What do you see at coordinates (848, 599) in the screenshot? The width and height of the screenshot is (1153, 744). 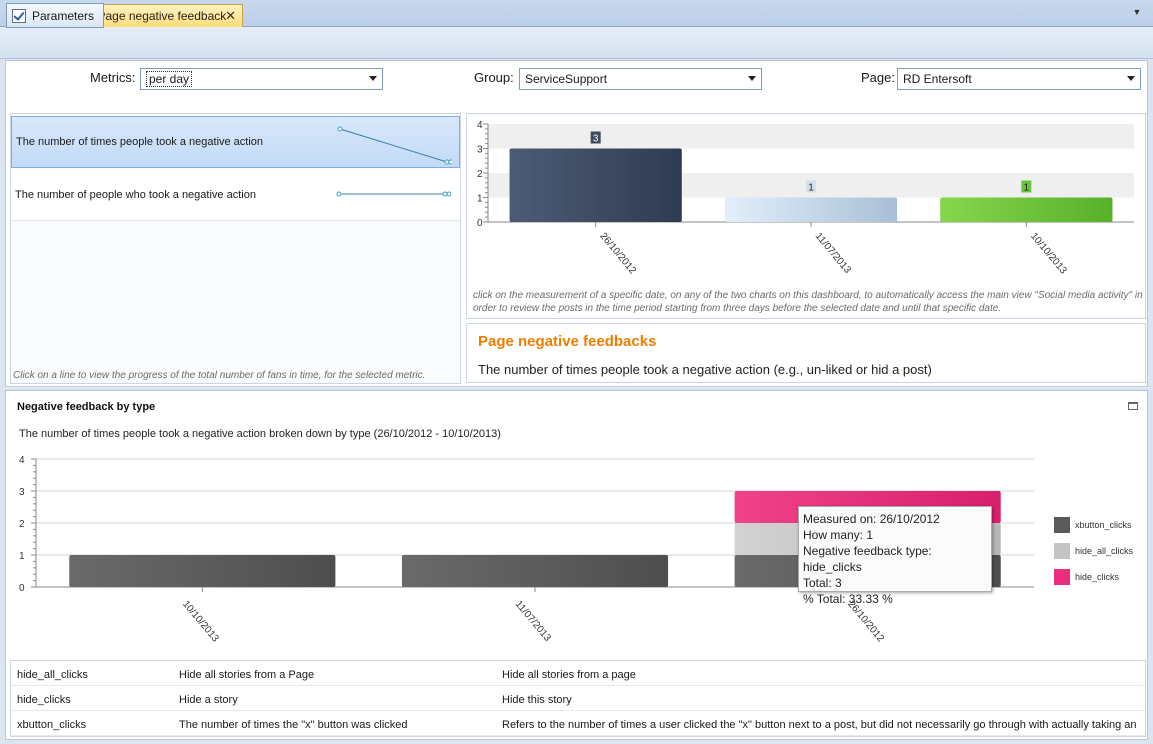 I see `tooltip-line: % Total: 33.33 %` at bounding box center [848, 599].